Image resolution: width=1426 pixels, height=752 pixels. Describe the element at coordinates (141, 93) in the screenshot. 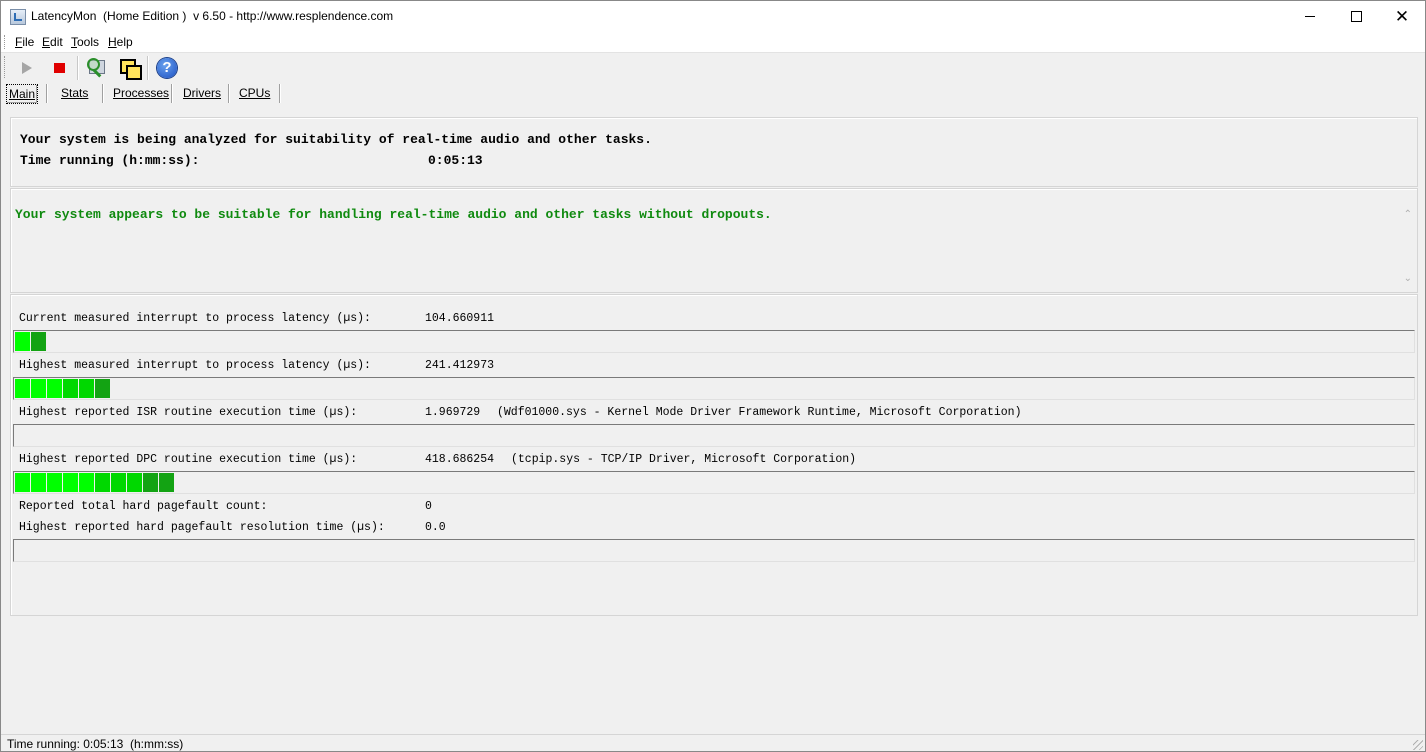

I see `tab-processes: Processes` at that location.